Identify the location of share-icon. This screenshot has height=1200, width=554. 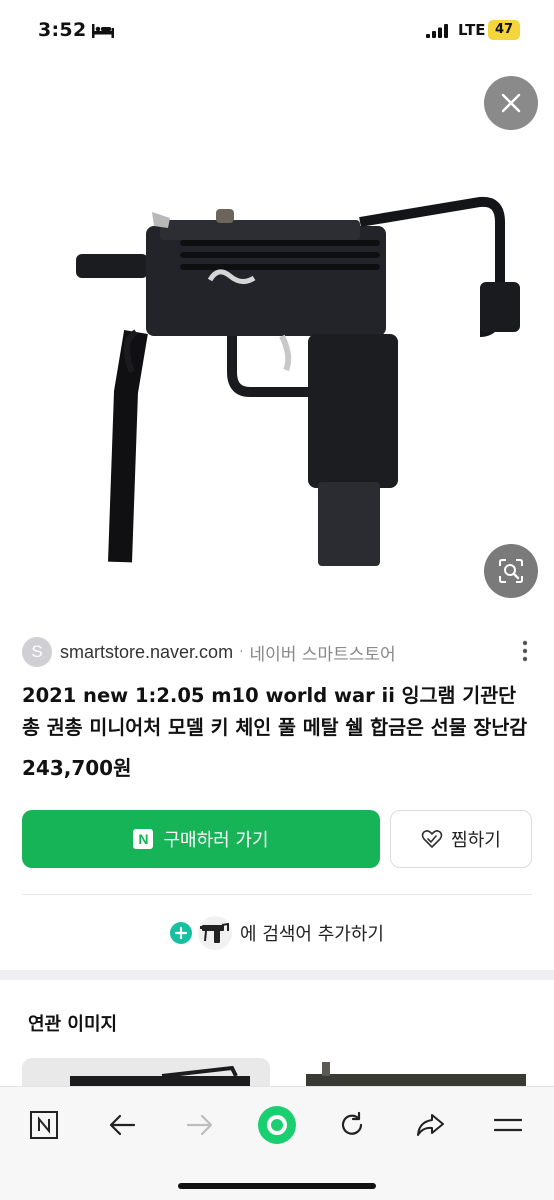
(430, 1125).